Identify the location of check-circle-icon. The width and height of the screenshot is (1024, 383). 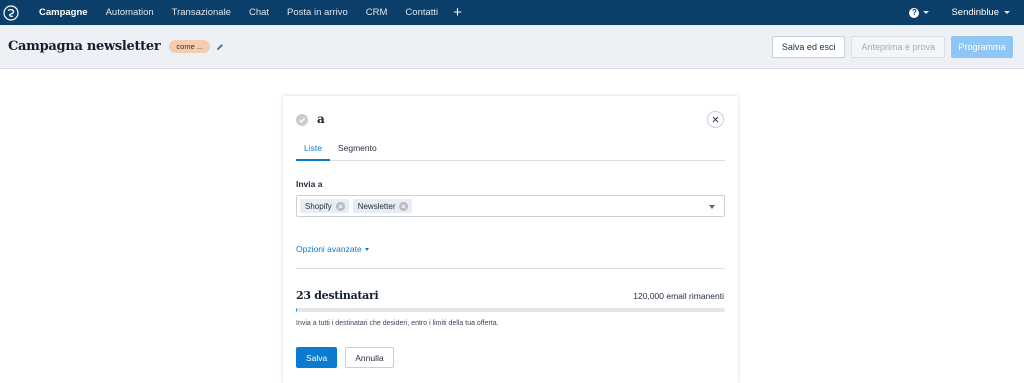
(302, 120).